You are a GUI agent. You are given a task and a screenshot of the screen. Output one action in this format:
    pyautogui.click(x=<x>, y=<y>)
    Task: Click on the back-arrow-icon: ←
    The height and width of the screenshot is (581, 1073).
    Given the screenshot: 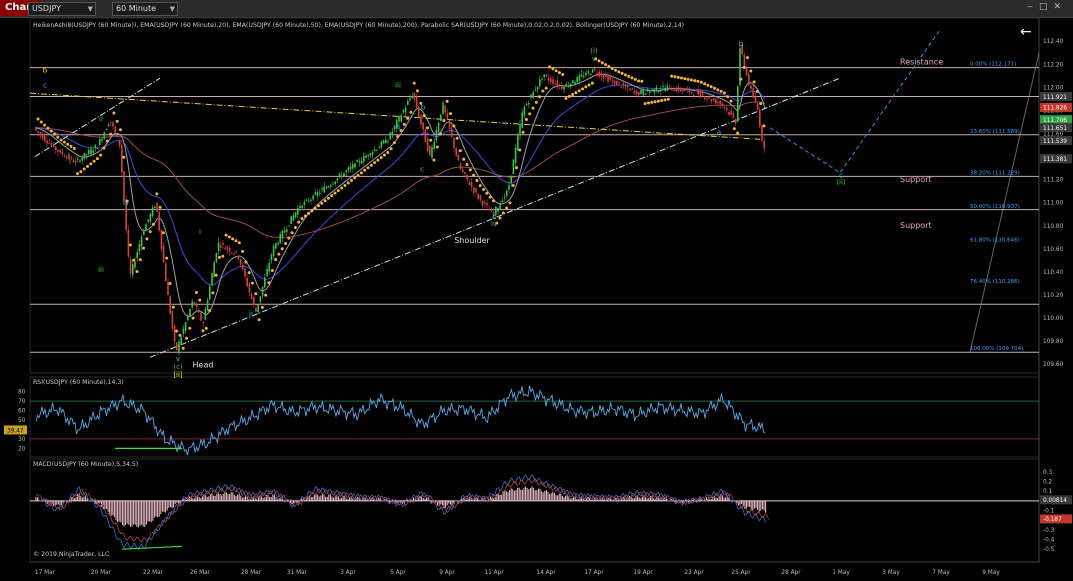 What is the action you would take?
    pyautogui.click(x=1026, y=32)
    